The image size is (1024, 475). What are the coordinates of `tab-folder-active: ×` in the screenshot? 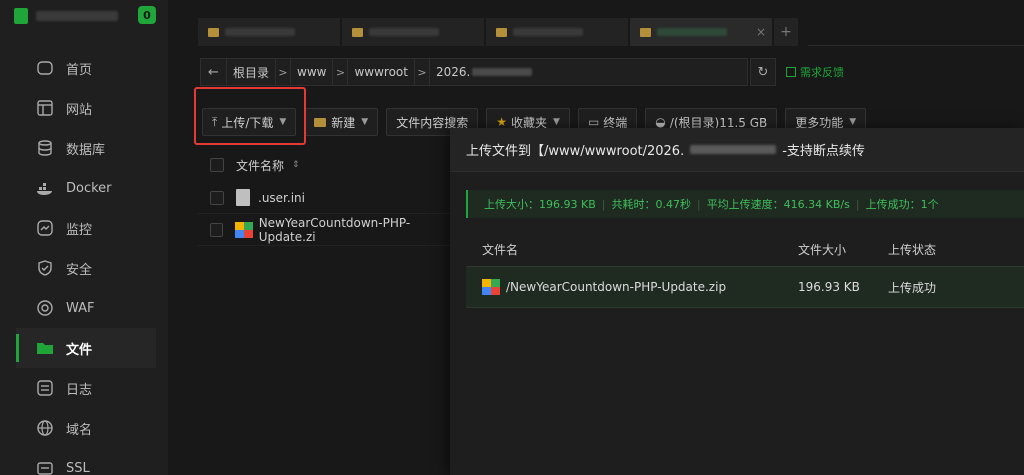 It's located at (701, 32).